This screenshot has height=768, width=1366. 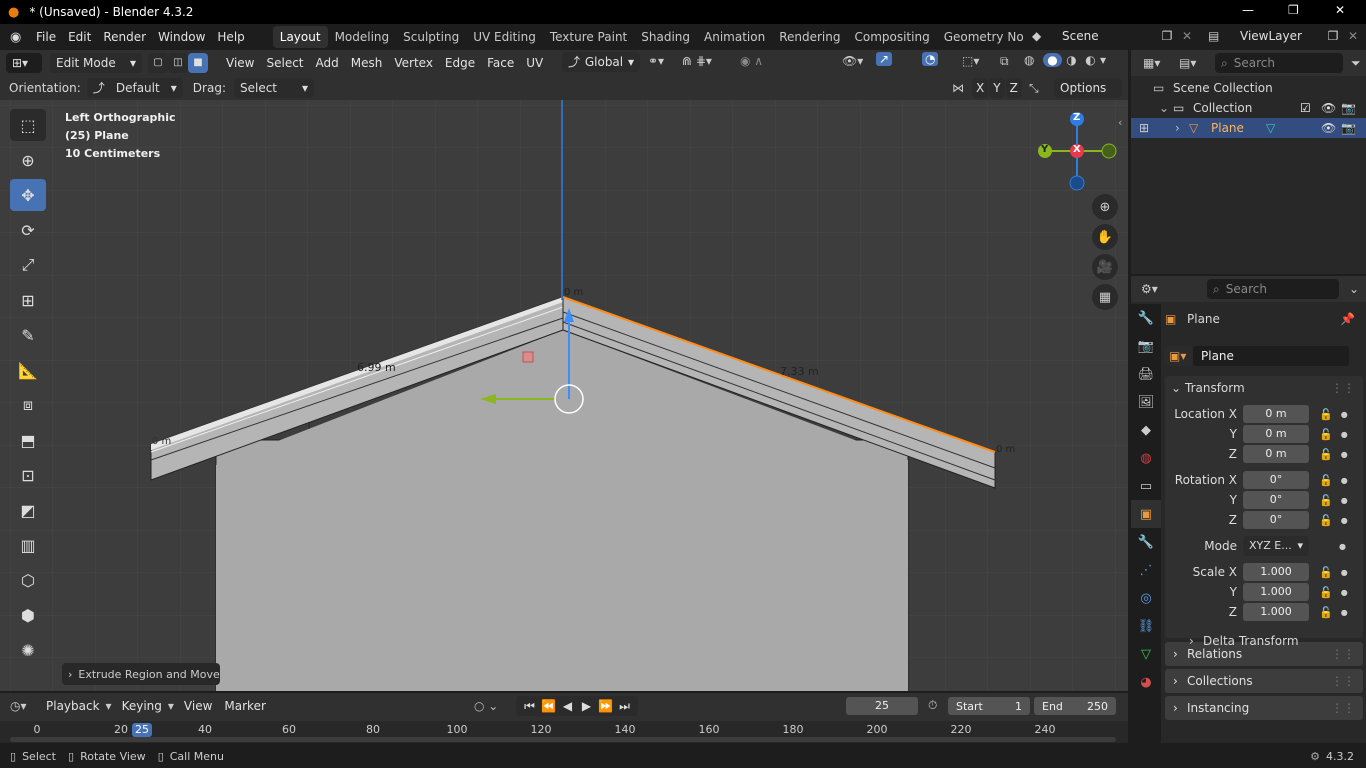 What do you see at coordinates (534, 63) in the screenshot?
I see `header-menu-uv: UV` at bounding box center [534, 63].